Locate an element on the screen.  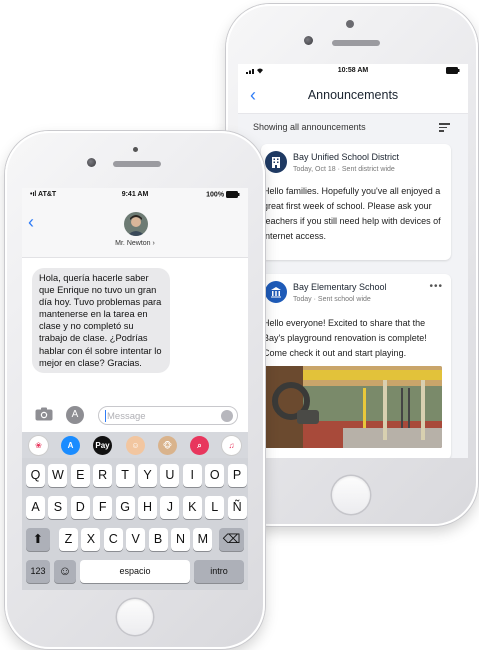
avatar is located at coordinates (136, 224).